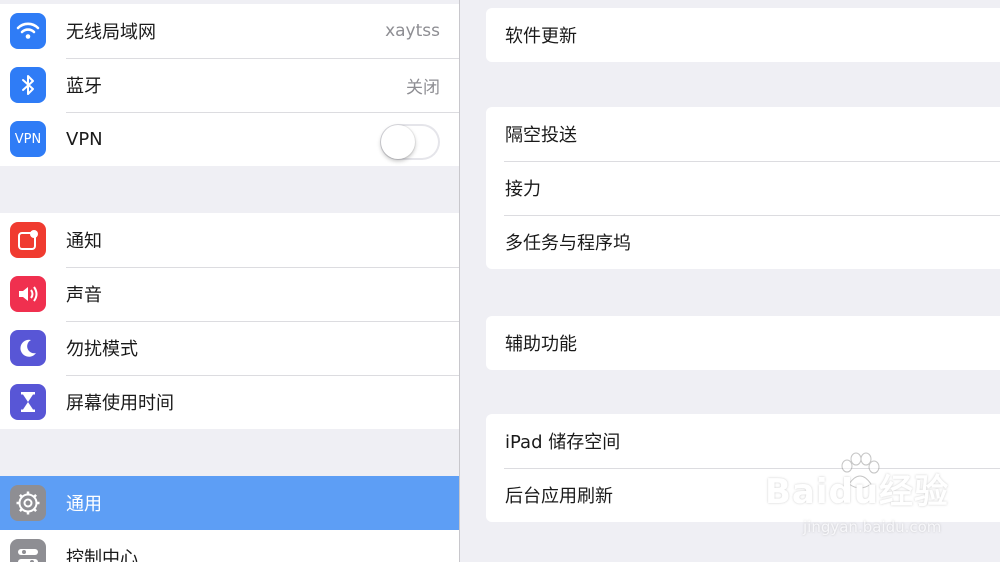 This screenshot has width=1000, height=562. I want to click on detail-item-background-refresh: 后台应用刷新, so click(743, 495).